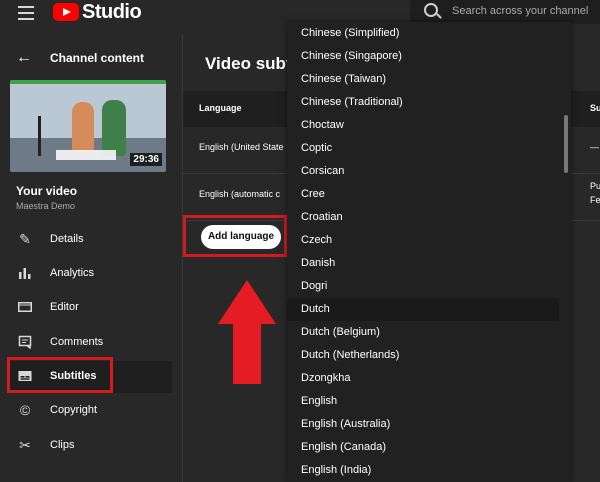 The height and width of the screenshot is (482, 600). Describe the element at coordinates (77, 342) in the screenshot. I see `sidebar-item-label: Comments` at that location.